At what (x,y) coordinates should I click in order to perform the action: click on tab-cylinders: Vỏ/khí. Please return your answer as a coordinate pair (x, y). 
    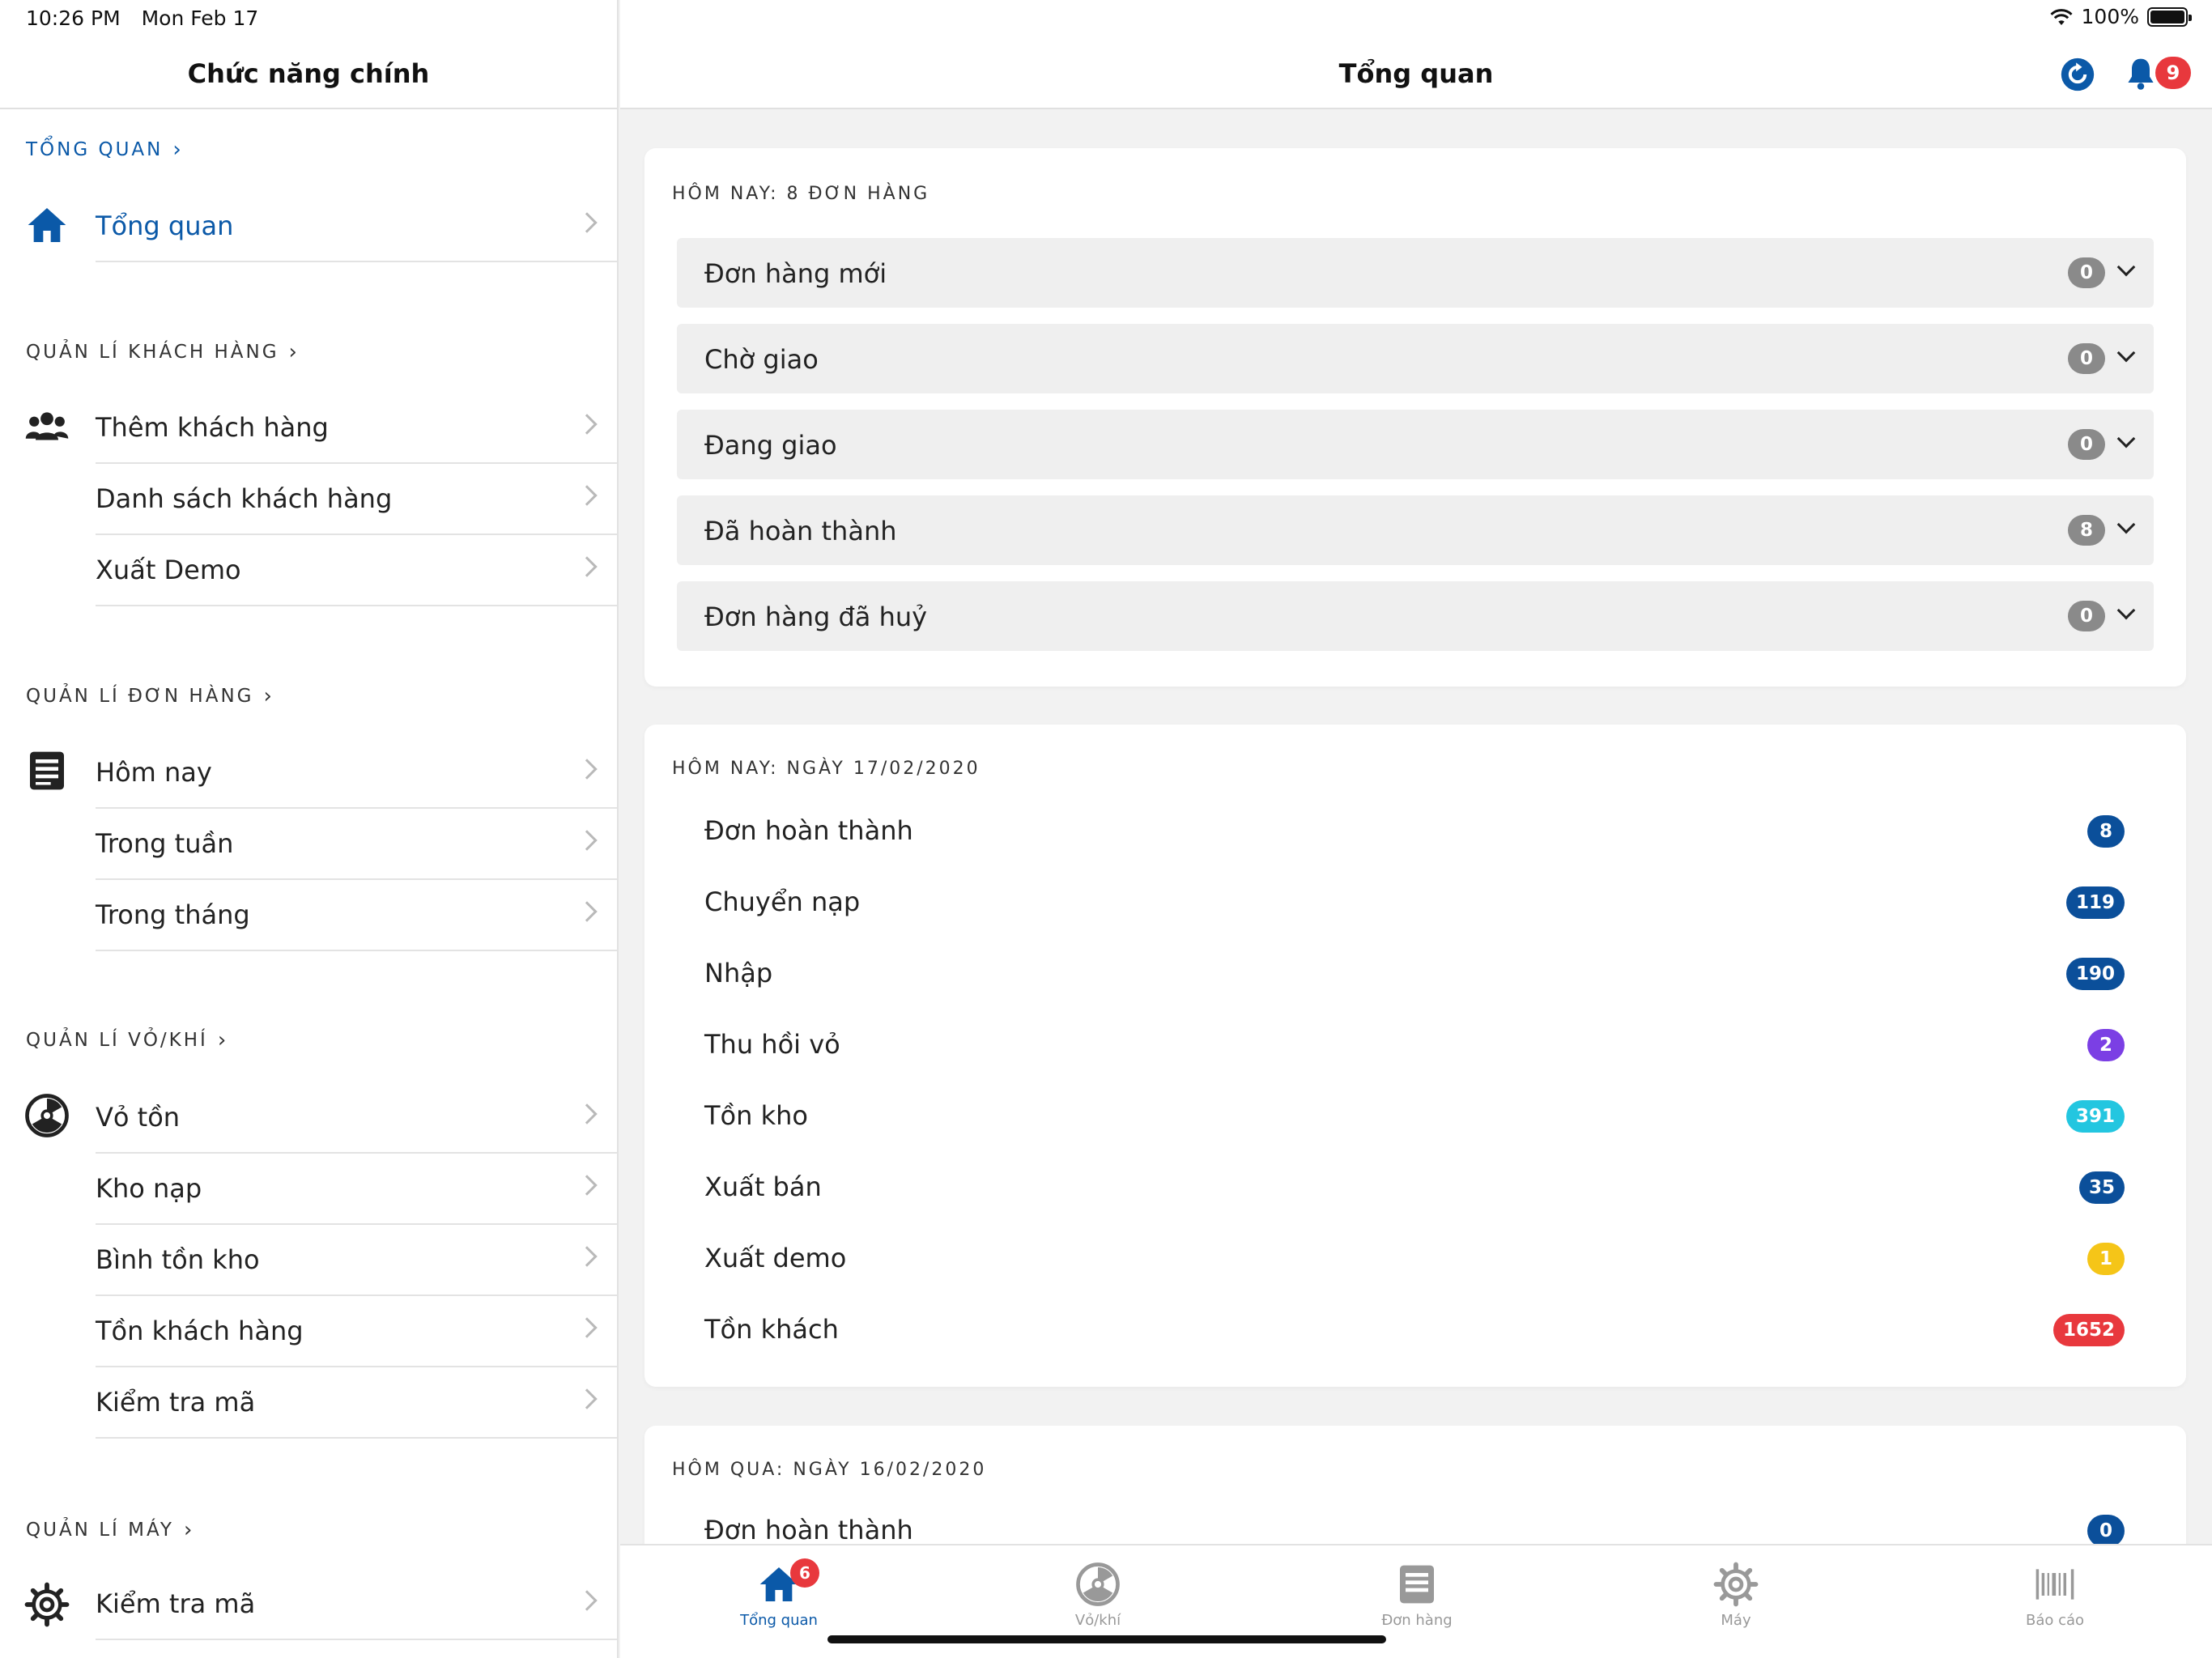
    Looking at the image, I should click on (1098, 1599).